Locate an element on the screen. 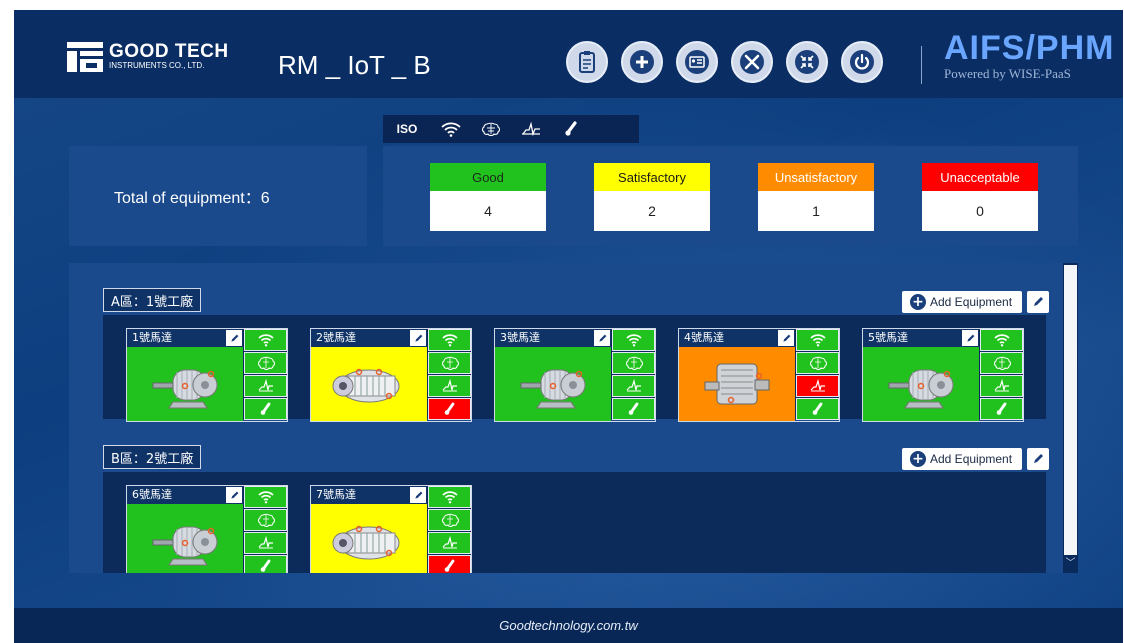  thermometer-icon is located at coordinates (449, 565).